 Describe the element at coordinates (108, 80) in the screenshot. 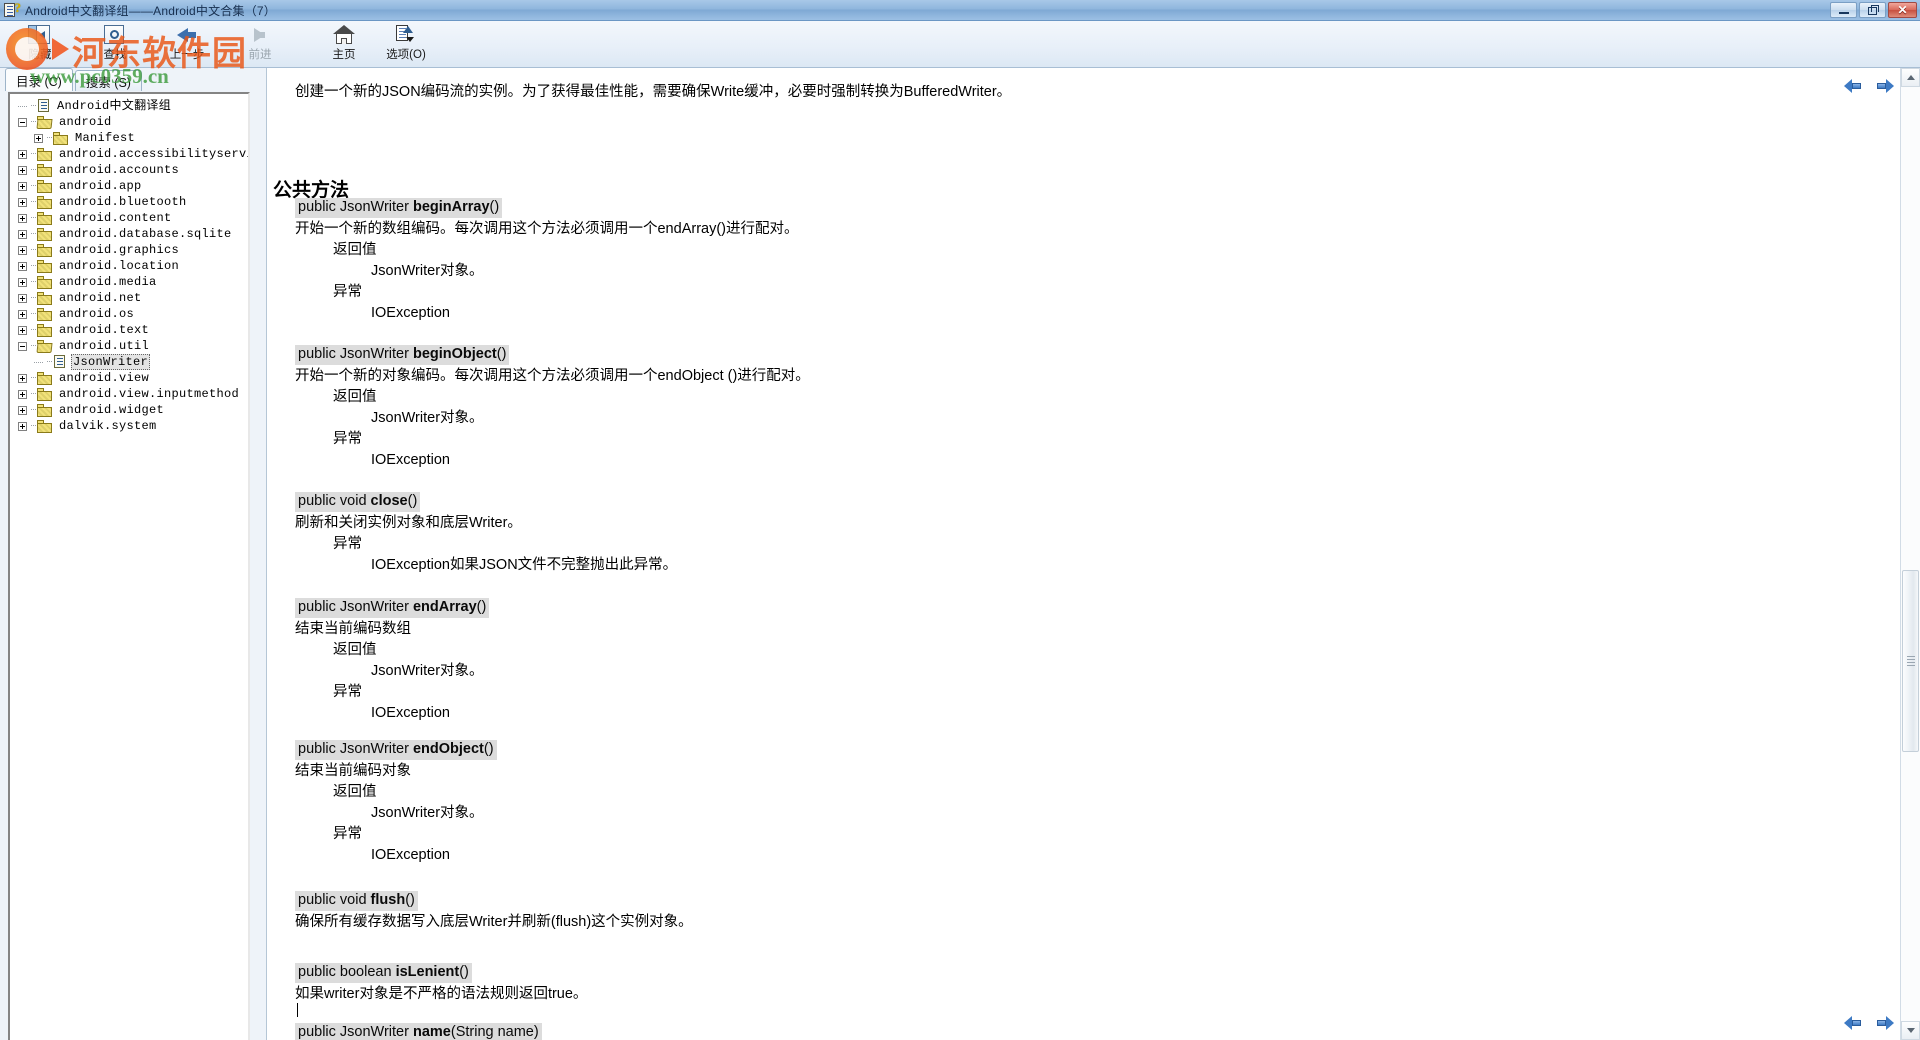

I see `tab-search: 搜索 (S)` at that location.